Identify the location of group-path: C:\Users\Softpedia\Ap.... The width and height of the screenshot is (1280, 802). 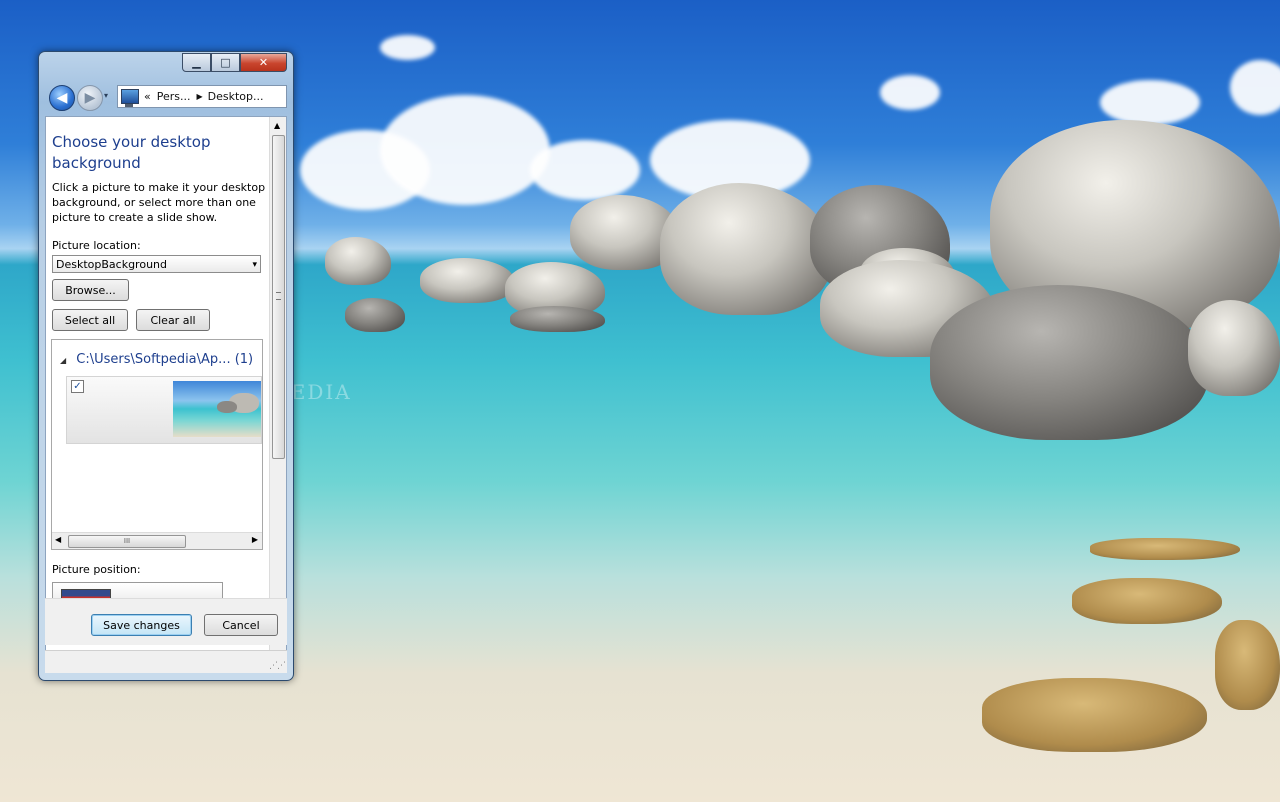
(153, 359).